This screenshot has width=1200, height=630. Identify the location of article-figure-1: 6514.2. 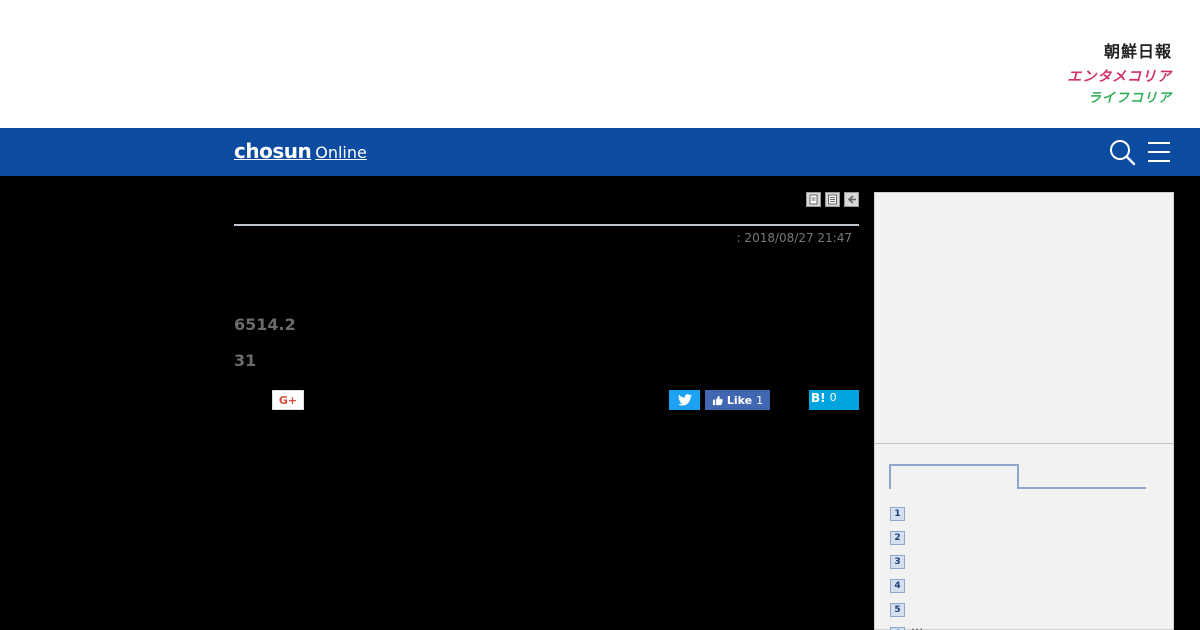
(265, 324).